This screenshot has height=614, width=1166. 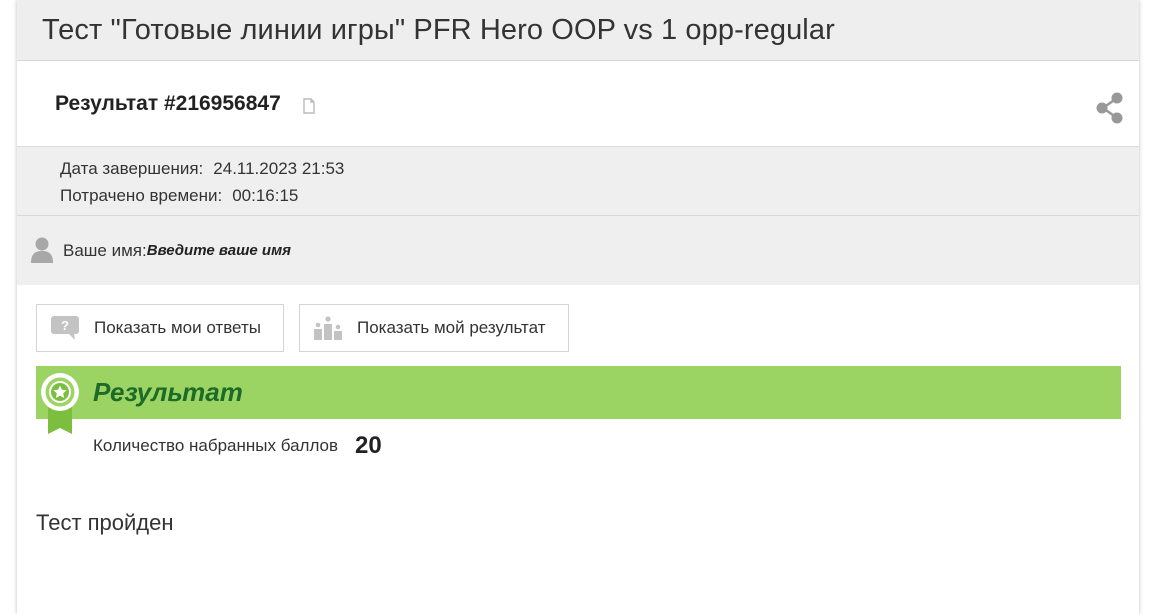 What do you see at coordinates (578, 104) in the screenshot?
I see `result-header: Результат #216956847` at bounding box center [578, 104].